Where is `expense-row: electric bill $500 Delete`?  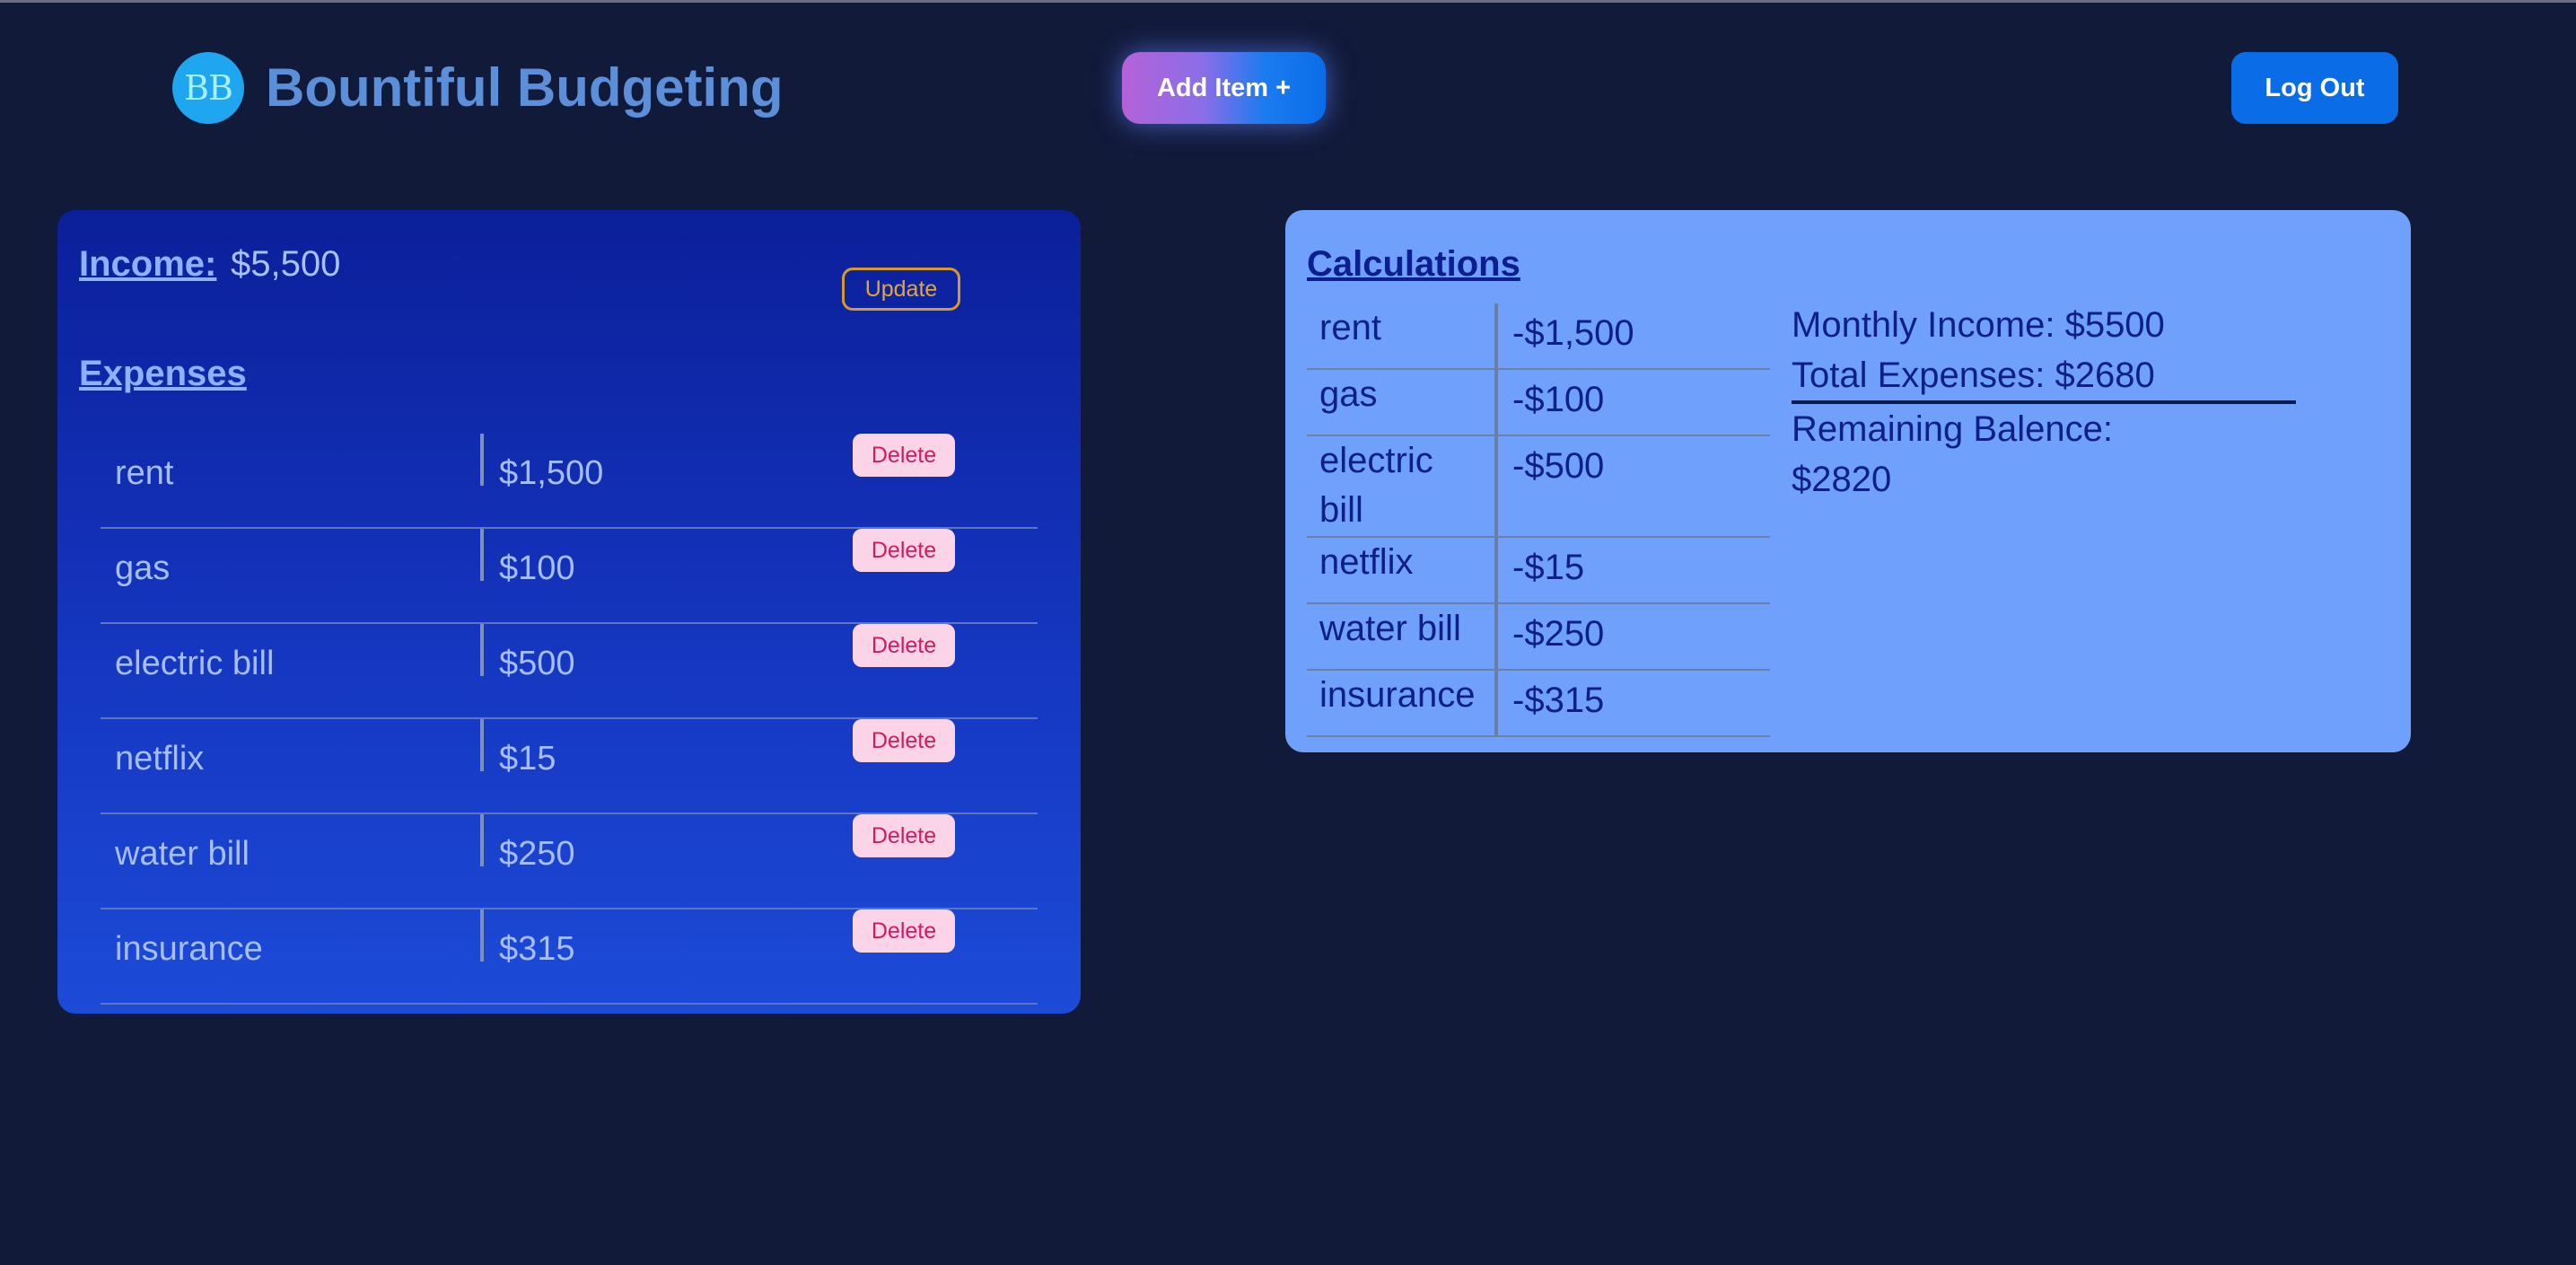 expense-row: electric bill $500 Delete is located at coordinates (569, 671).